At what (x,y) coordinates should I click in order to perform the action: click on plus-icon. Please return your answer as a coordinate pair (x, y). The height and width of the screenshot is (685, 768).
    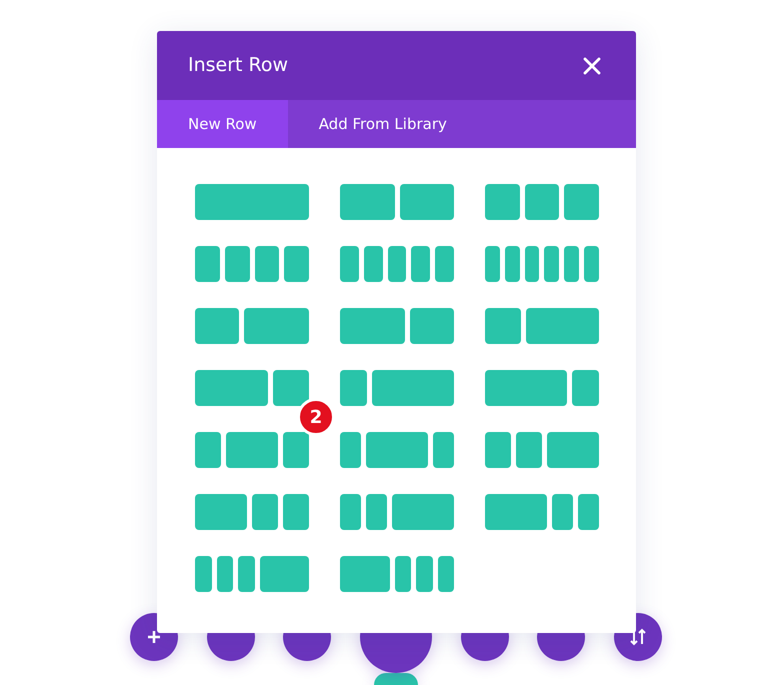
    Looking at the image, I should click on (154, 637).